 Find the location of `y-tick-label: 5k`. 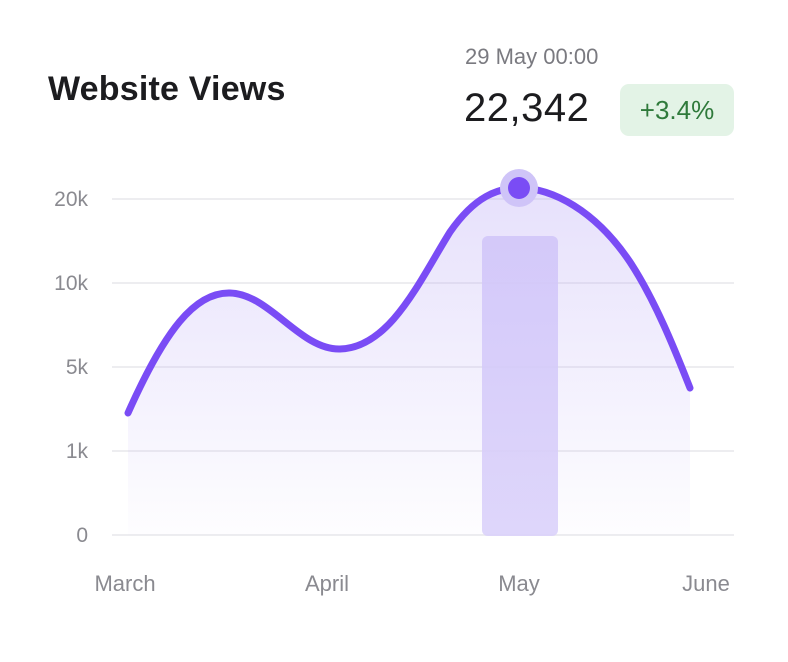

y-tick-label: 5k is located at coordinates (77, 367).